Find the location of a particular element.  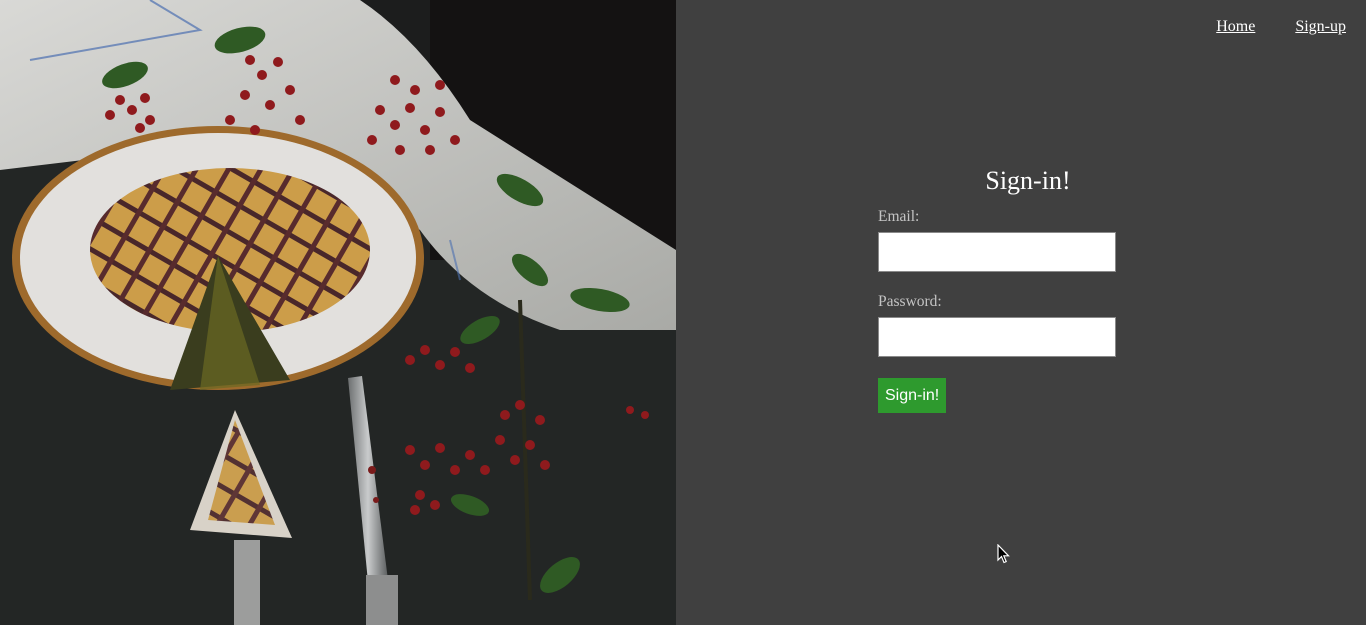

nav-link-sign-up: Sign-up is located at coordinates (1320, 27).